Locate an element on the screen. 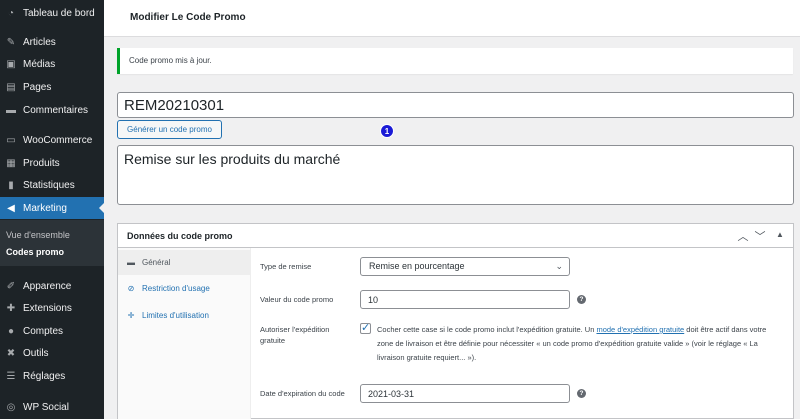  sidebar-item-label: Statistiques is located at coordinates (49, 185).